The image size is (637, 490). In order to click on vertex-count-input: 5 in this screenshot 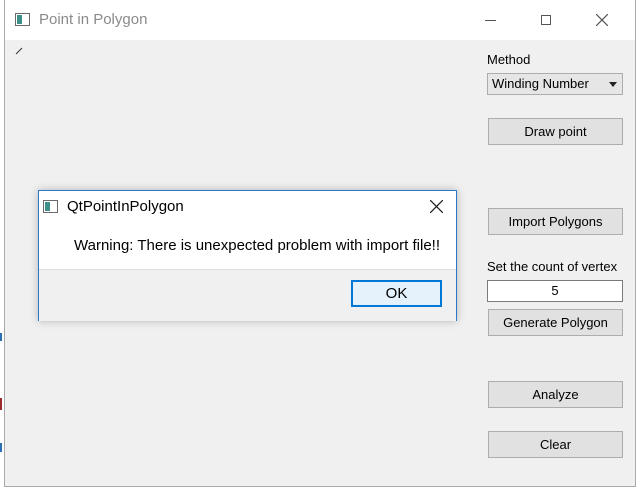, I will do `click(555, 291)`.